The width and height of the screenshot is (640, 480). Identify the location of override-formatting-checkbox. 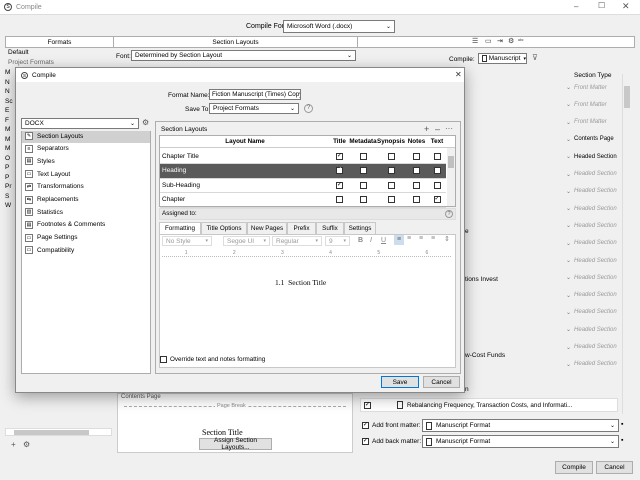
(163, 359).